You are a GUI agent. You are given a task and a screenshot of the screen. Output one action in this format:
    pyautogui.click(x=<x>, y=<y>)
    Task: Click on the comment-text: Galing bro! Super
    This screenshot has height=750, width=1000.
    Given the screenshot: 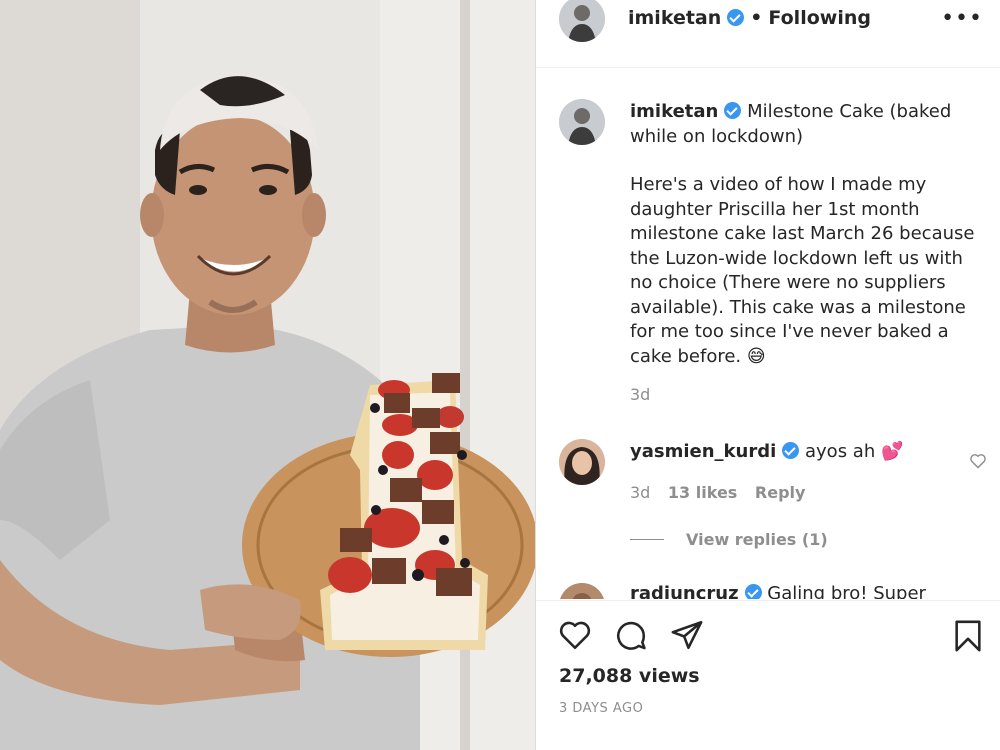 What is the action you would take?
    pyautogui.click(x=846, y=591)
    